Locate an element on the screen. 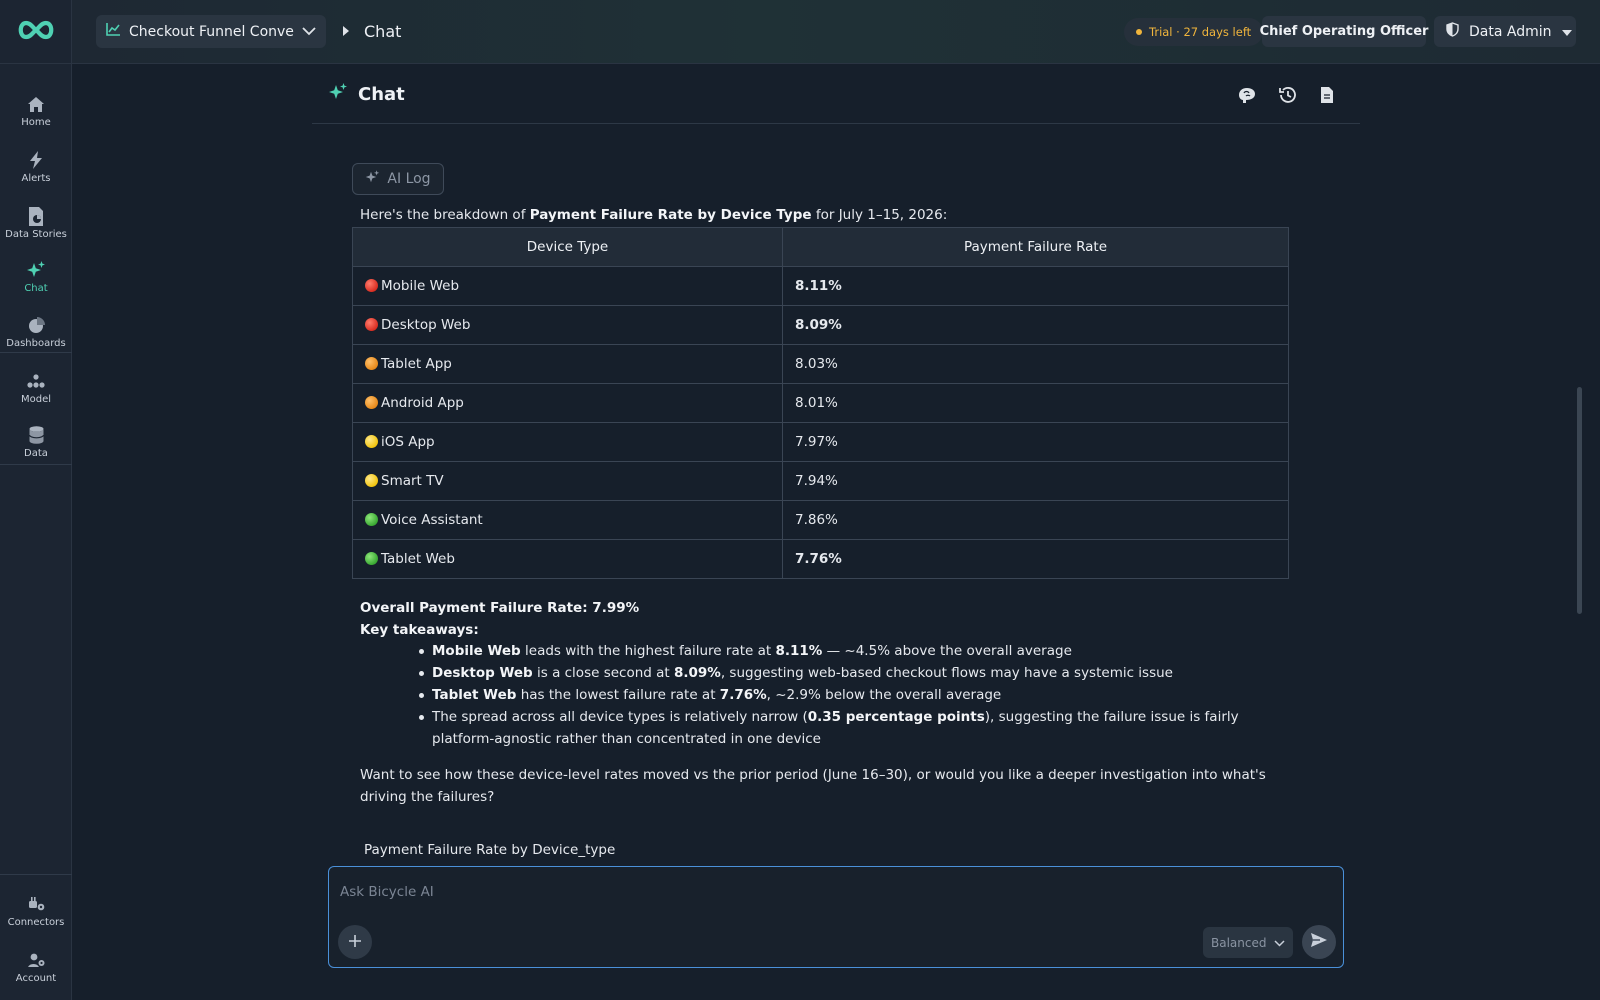  sidebar-item-home: Home is located at coordinates (36, 111).